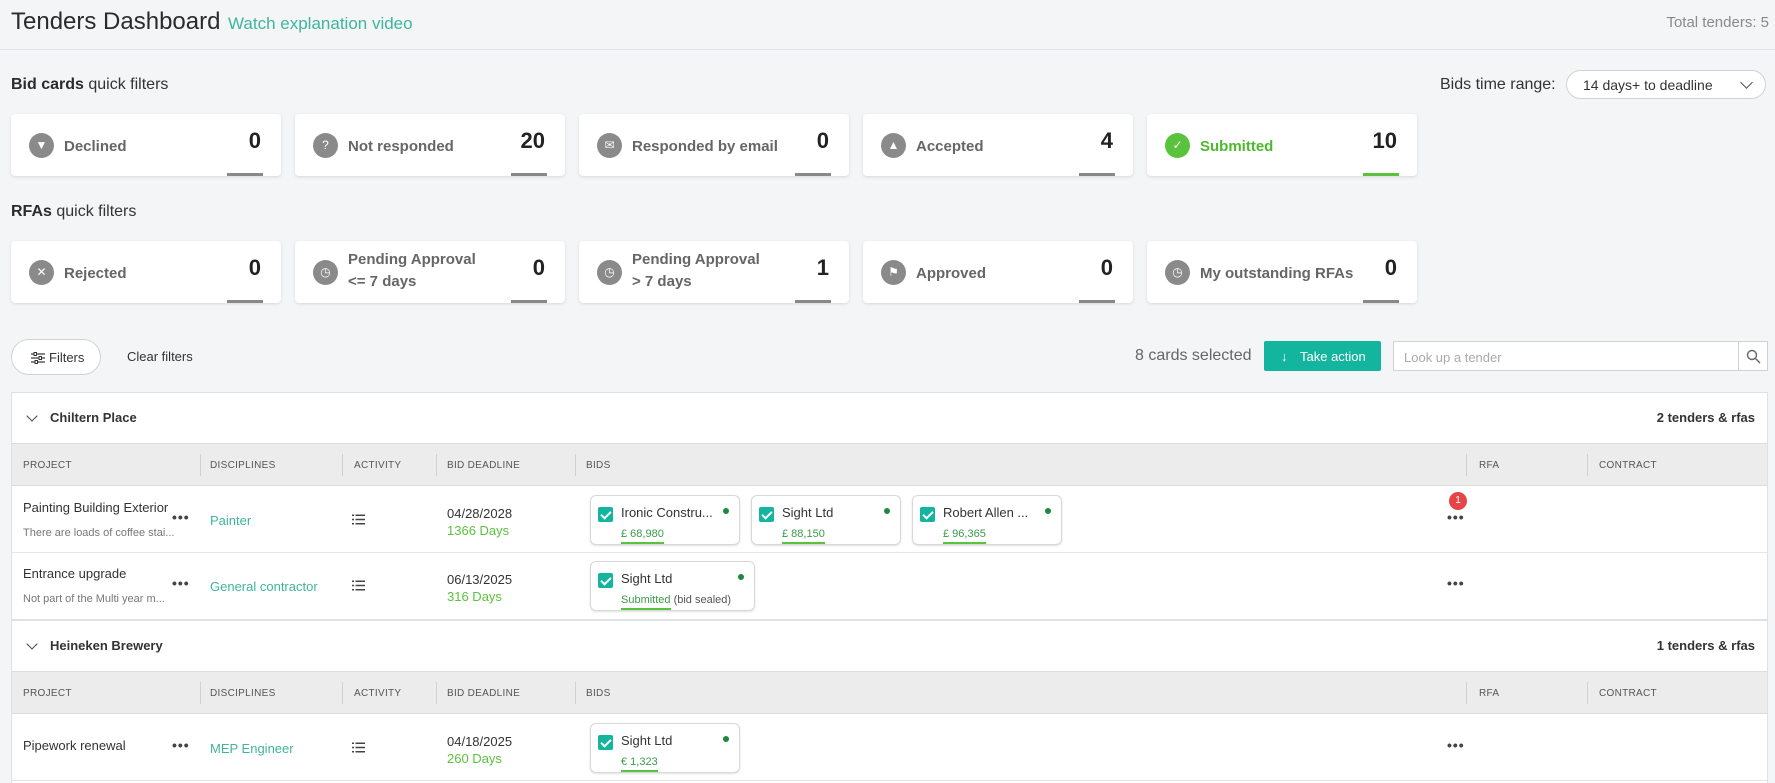  I want to click on filter-card-my-outstanding: ◷ My outstanding RFAs 0, so click(1282, 272).